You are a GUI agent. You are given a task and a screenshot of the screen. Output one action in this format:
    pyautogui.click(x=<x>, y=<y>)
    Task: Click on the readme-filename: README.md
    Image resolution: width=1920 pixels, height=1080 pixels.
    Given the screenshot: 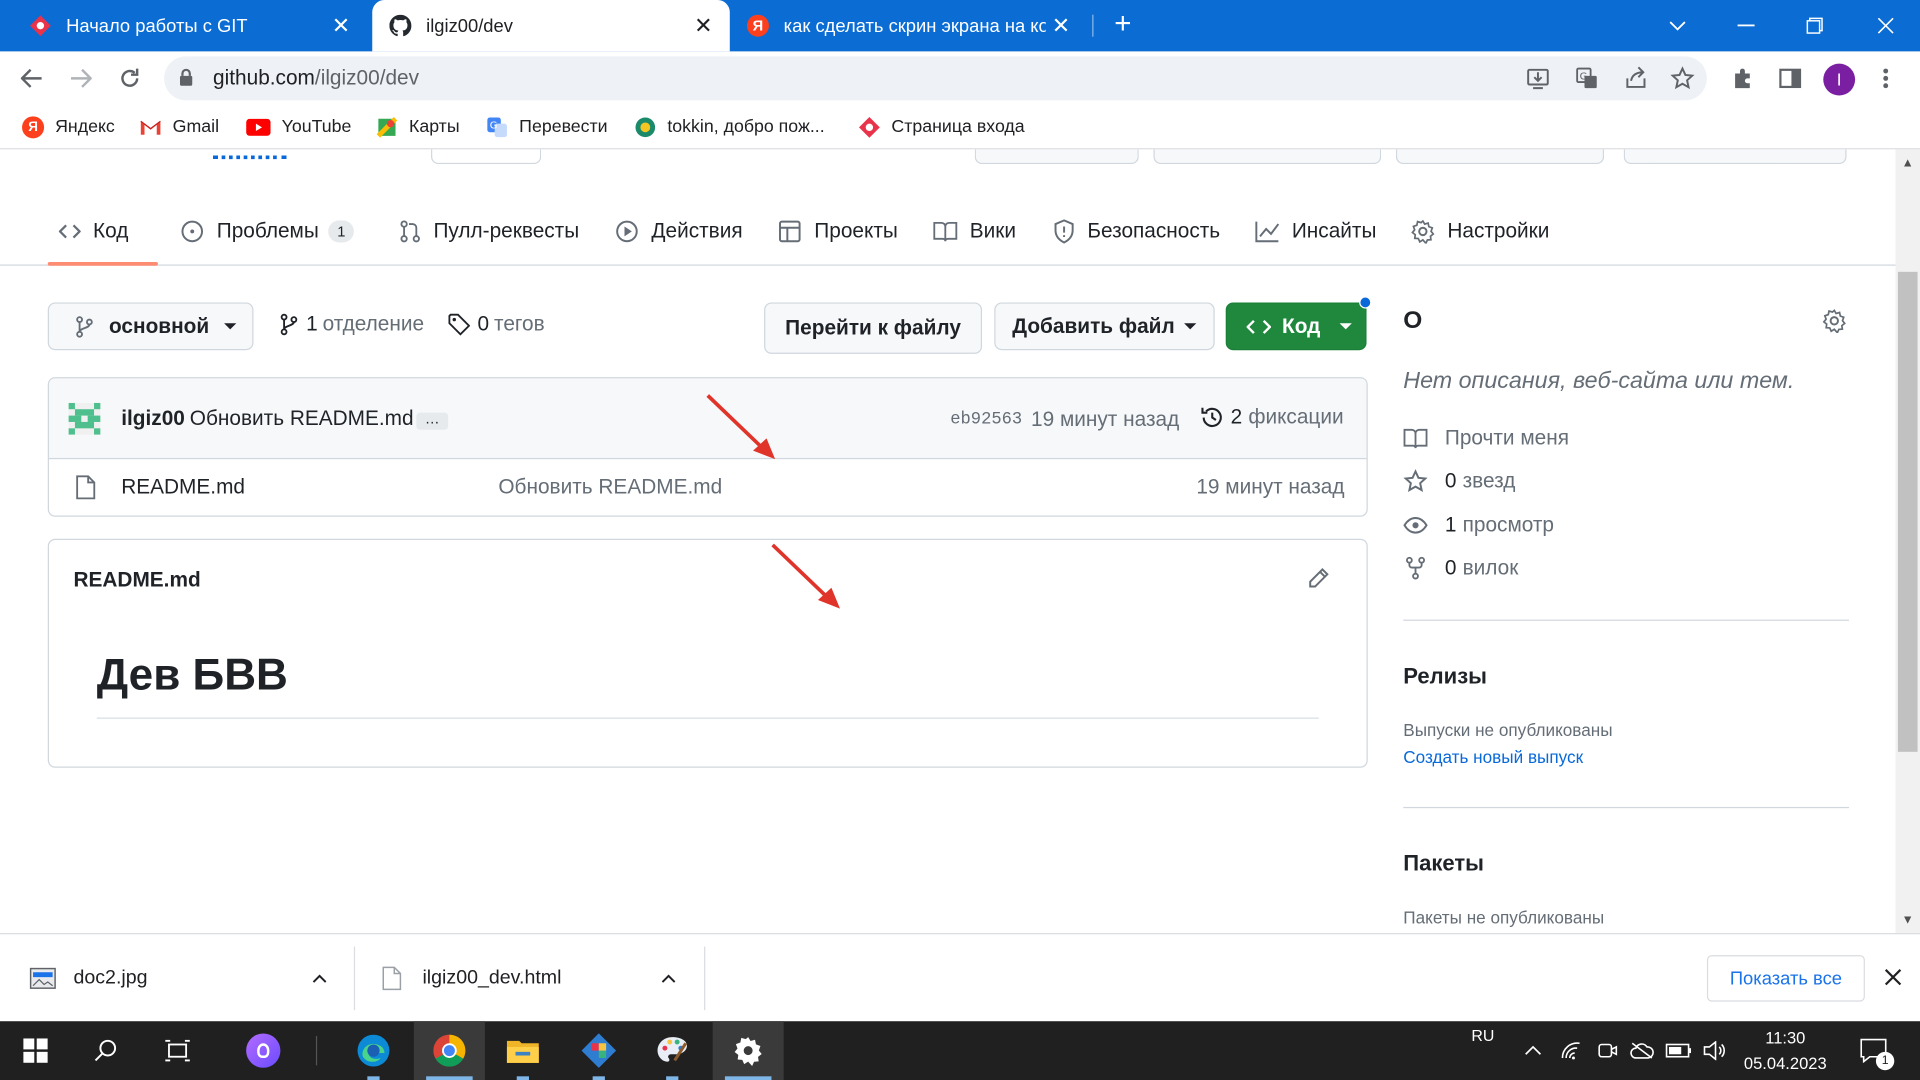 What is the action you would take?
    pyautogui.click(x=136, y=580)
    